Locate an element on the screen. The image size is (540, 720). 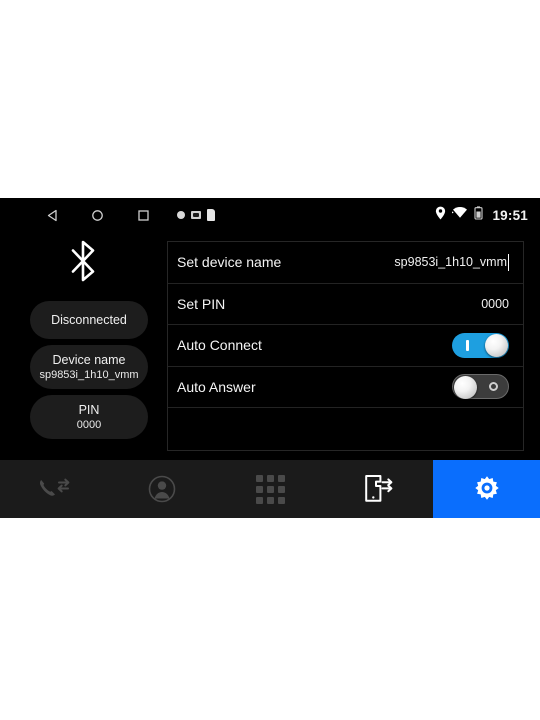
set-pin-value: 0000 is located at coordinates (495, 303).